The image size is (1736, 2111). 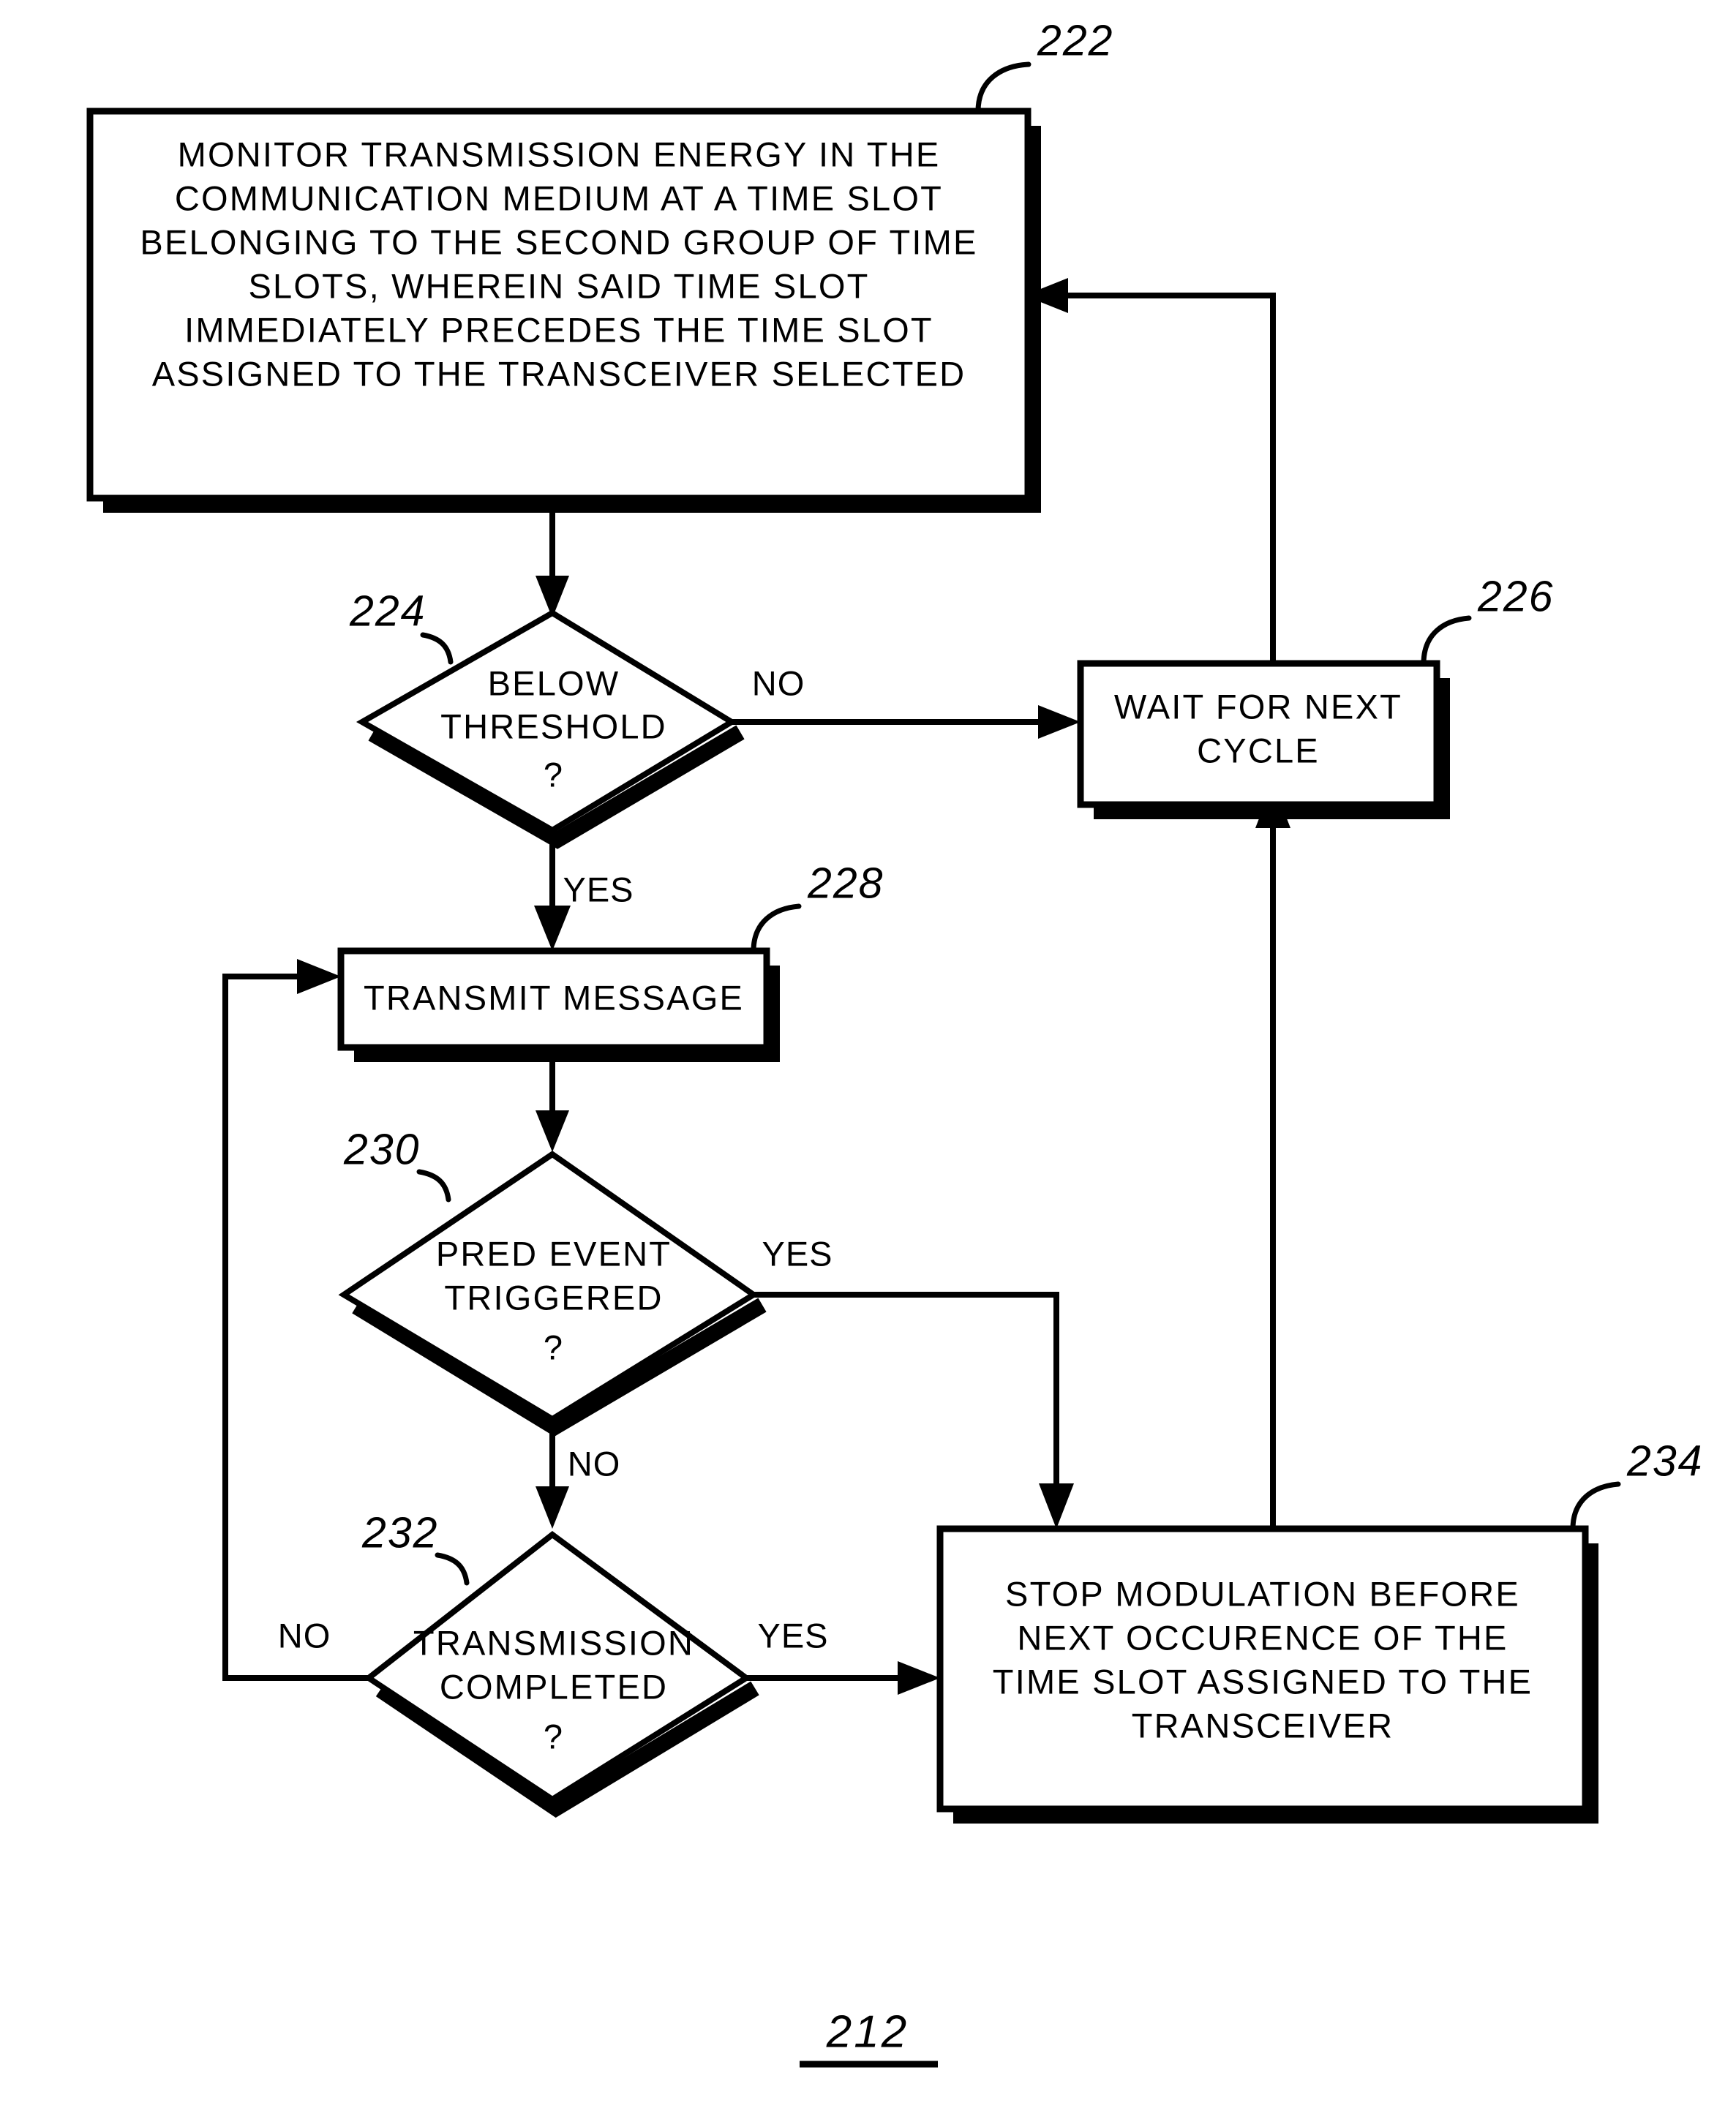 I want to click on ref-number-222: 222, so click(x=1075, y=41).